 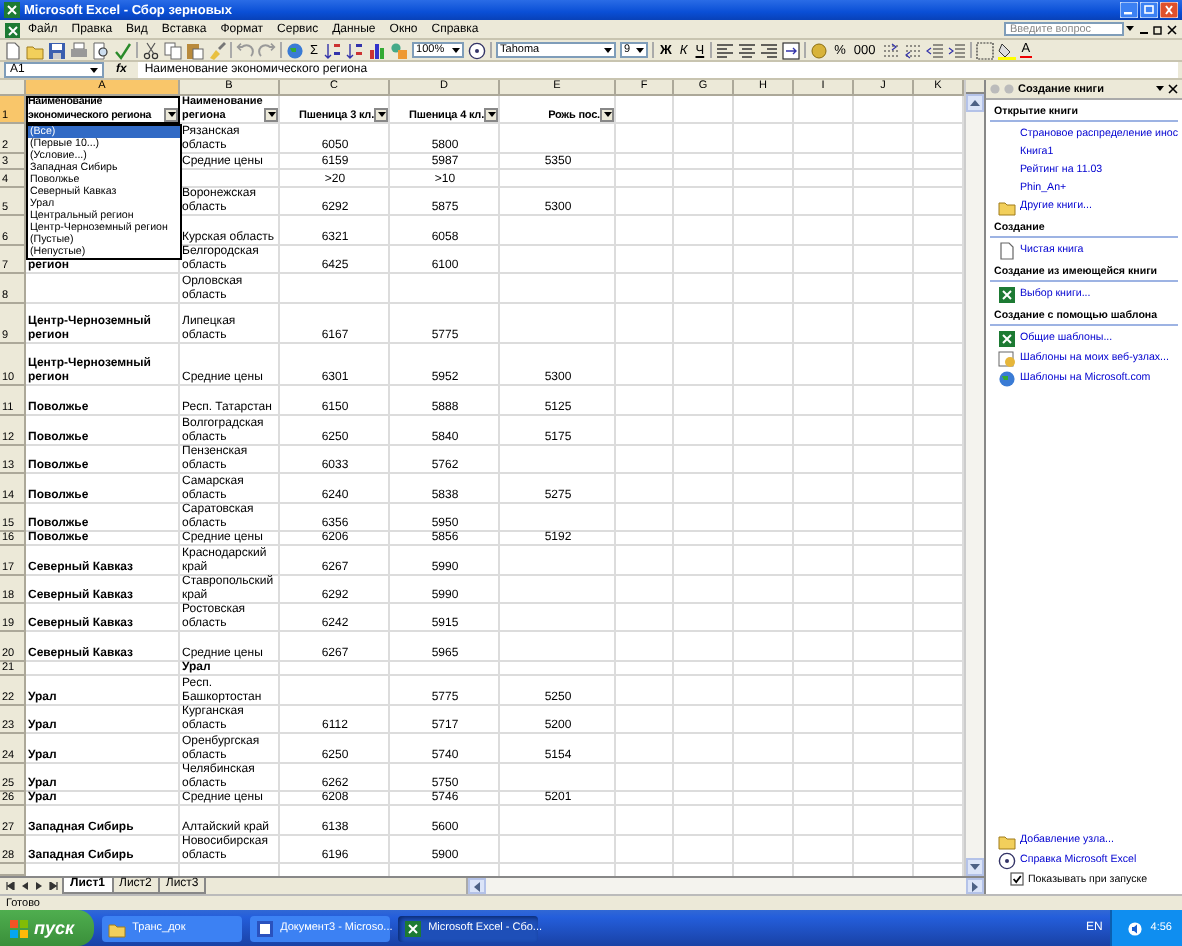 What do you see at coordinates (1006, 50) in the screenshot?
I see `fill-color-icon` at bounding box center [1006, 50].